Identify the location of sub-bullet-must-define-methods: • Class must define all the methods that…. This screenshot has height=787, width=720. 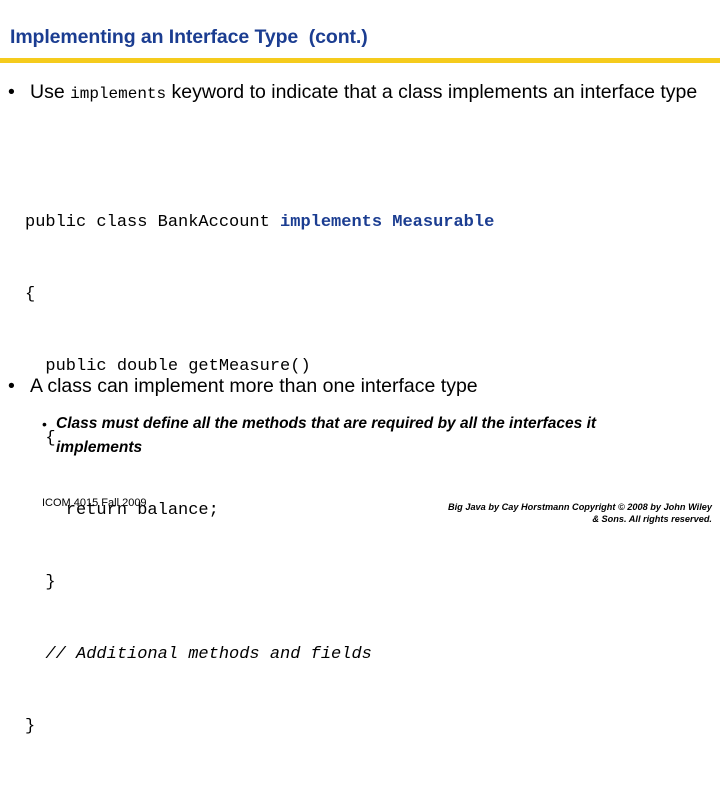
(342, 436).